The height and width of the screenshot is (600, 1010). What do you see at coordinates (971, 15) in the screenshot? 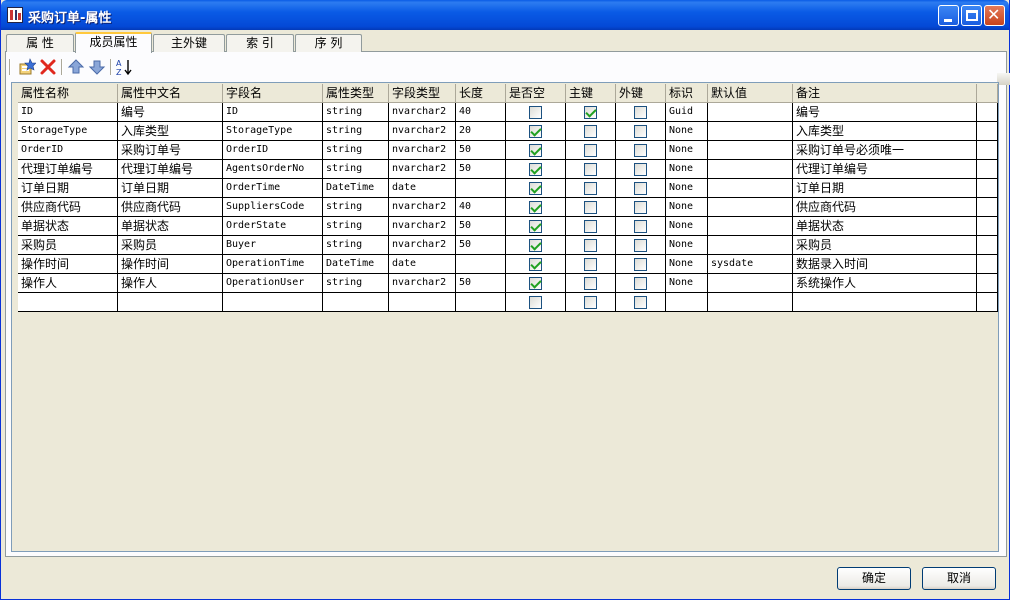
I see `maximize-button` at bounding box center [971, 15].